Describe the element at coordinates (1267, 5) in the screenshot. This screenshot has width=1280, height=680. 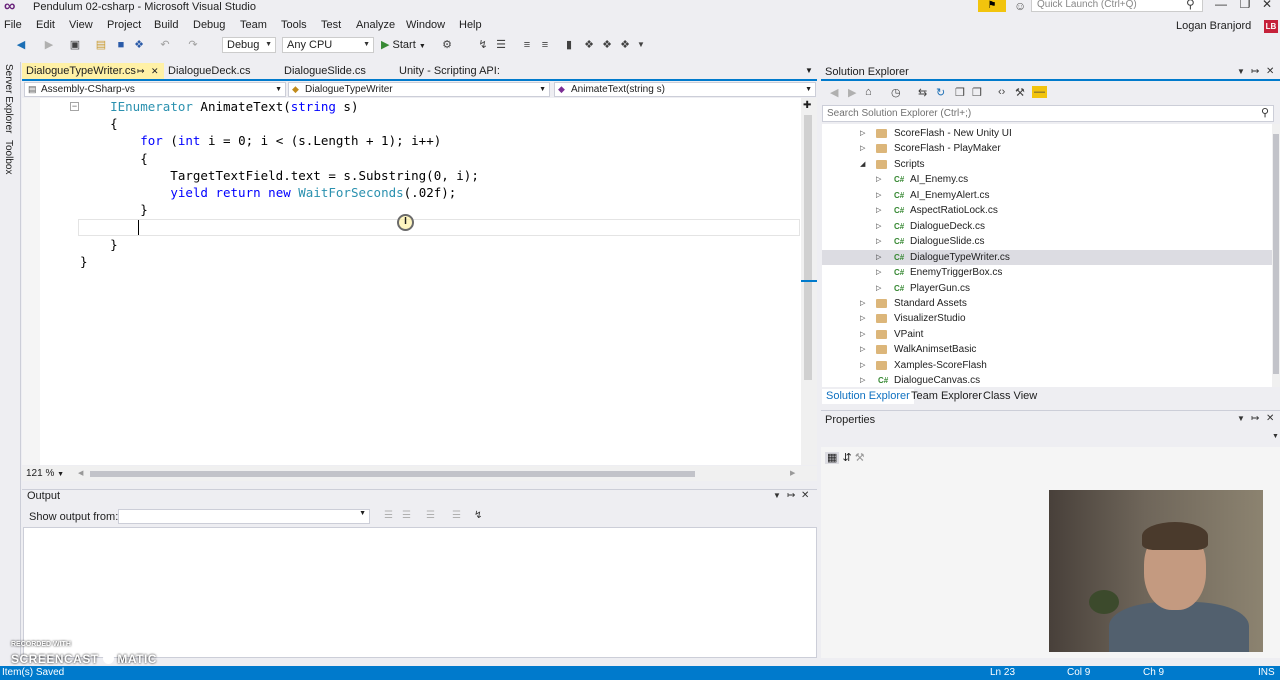
I see `close-window-button: ✕` at that location.